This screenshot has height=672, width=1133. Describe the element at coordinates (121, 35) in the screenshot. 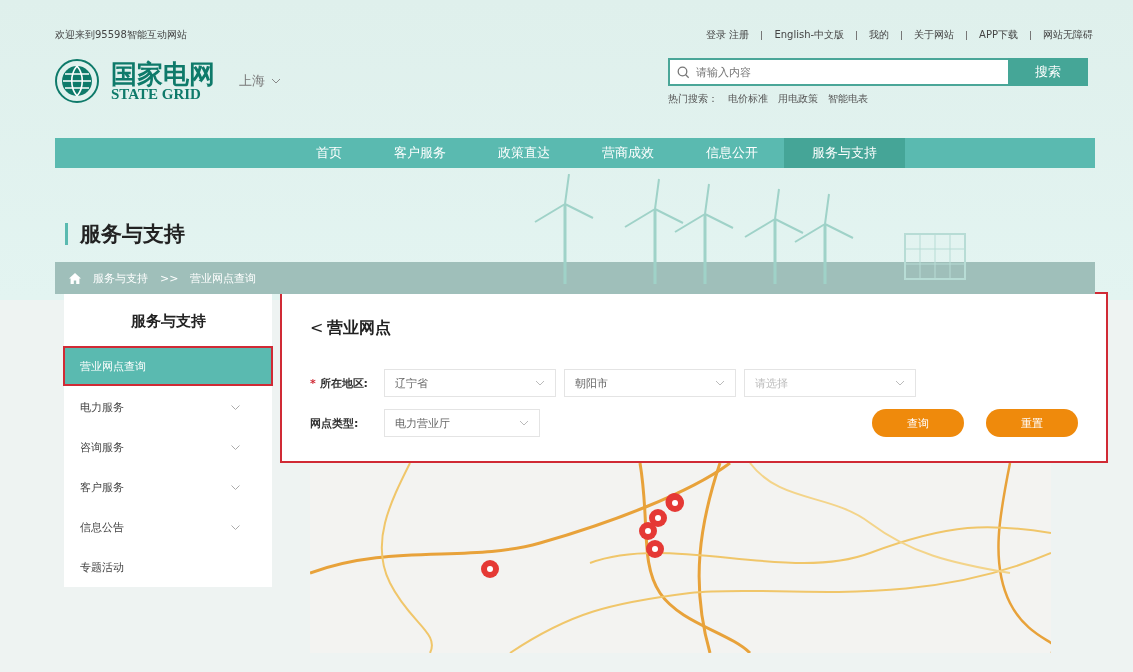

I see `welcome-text: 欢迎来到95598智能互动网站` at that location.